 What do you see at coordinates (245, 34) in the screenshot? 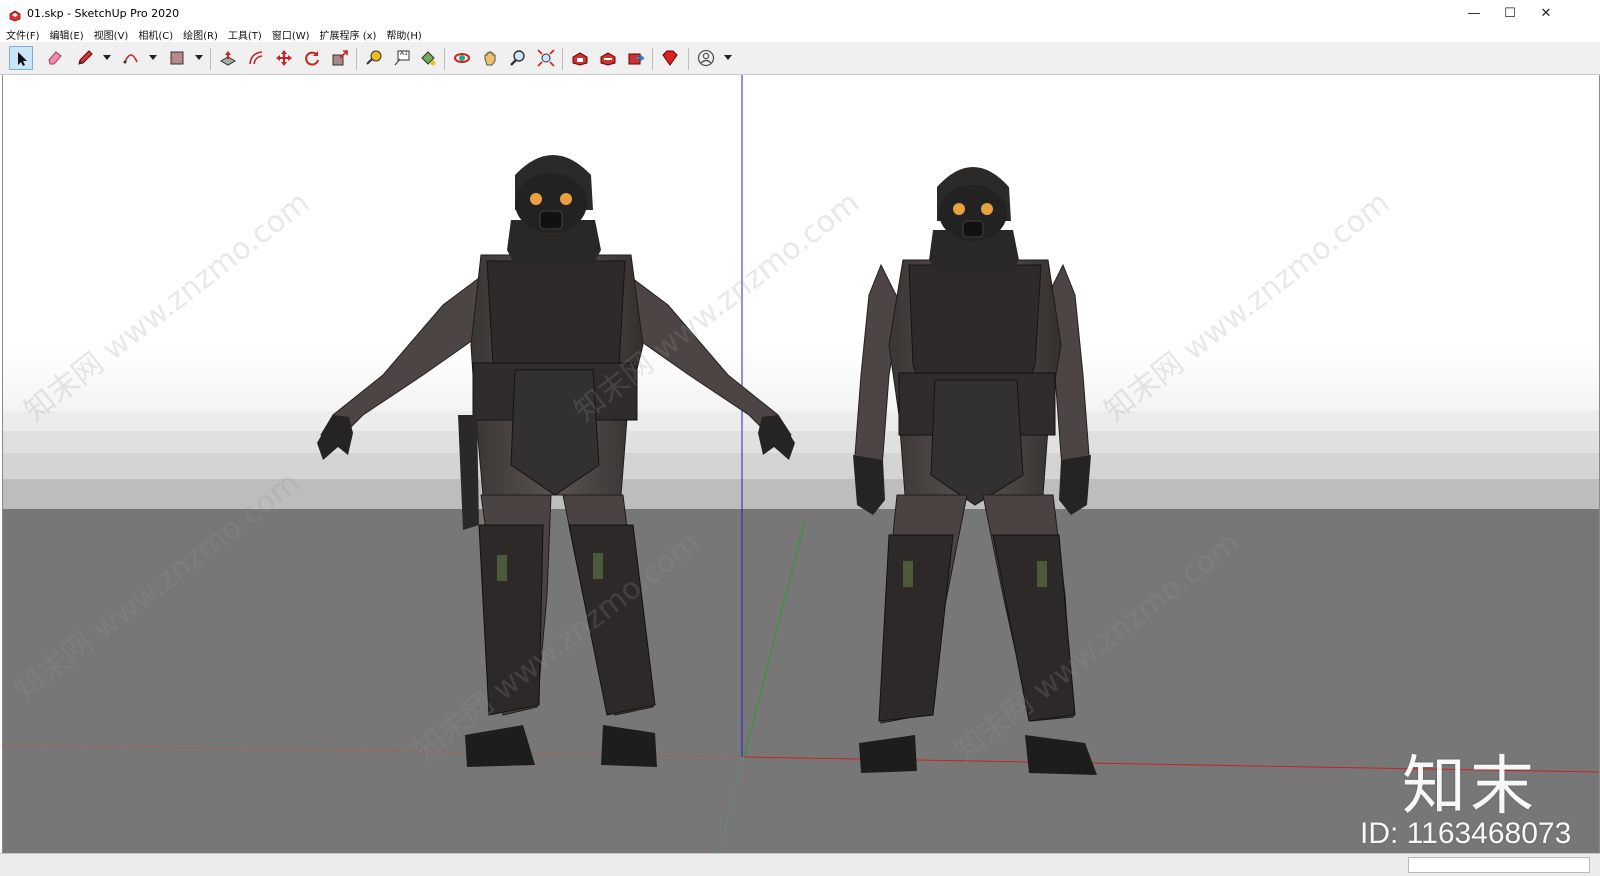
I see `menu-tools: 工具(T)` at bounding box center [245, 34].